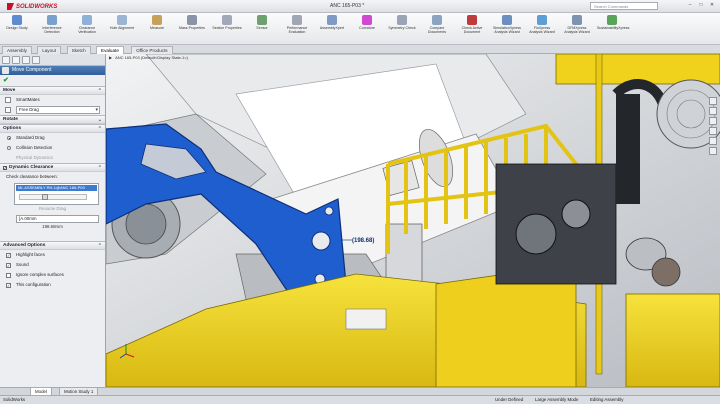 The image size is (720, 404). What do you see at coordinates (17, 50) in the screenshot?
I see `tab-assembly: Assembly` at bounding box center [17, 50].